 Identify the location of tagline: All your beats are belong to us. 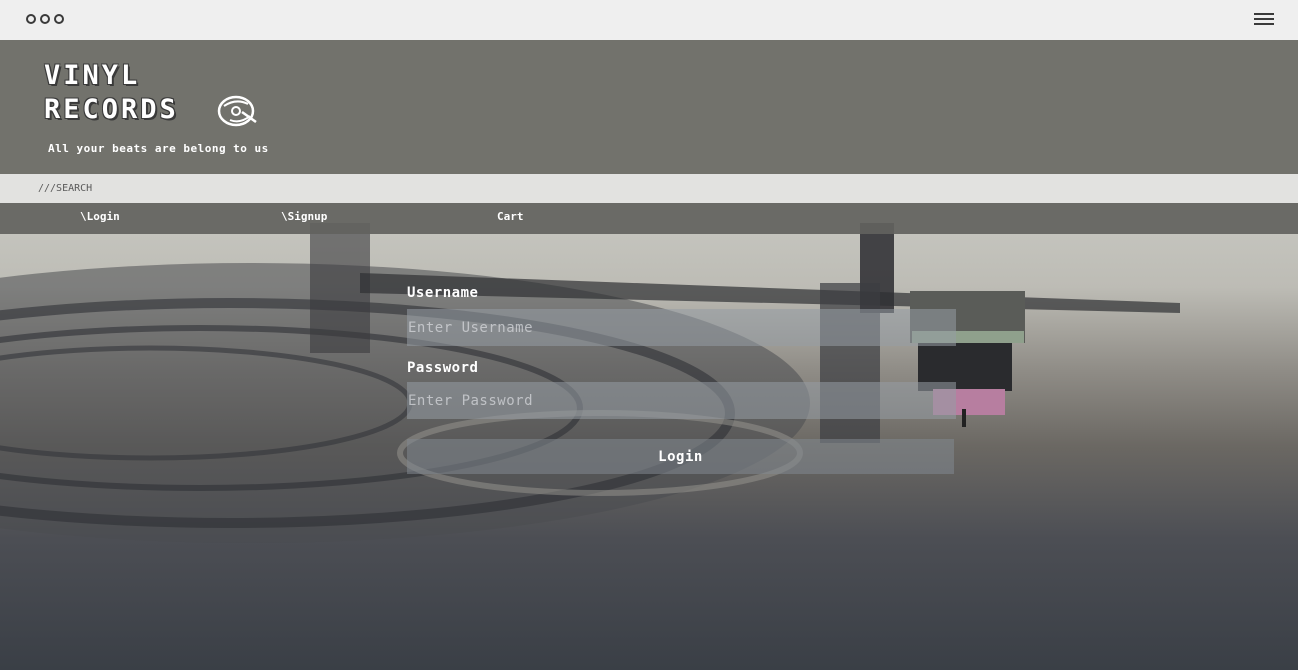
(158, 148).